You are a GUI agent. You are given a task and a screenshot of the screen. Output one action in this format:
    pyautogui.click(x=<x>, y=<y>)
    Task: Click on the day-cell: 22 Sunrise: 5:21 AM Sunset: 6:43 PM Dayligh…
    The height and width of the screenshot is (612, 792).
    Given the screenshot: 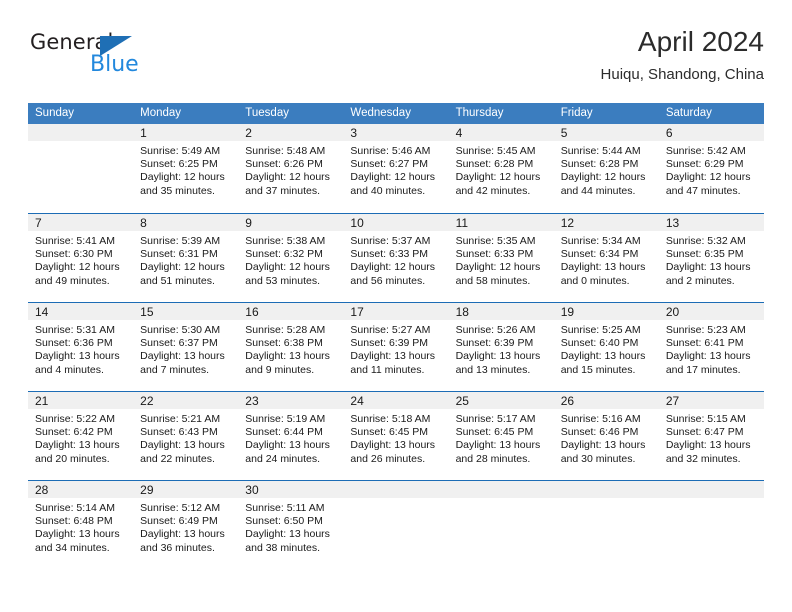 What is the action you would take?
    pyautogui.click(x=186, y=436)
    